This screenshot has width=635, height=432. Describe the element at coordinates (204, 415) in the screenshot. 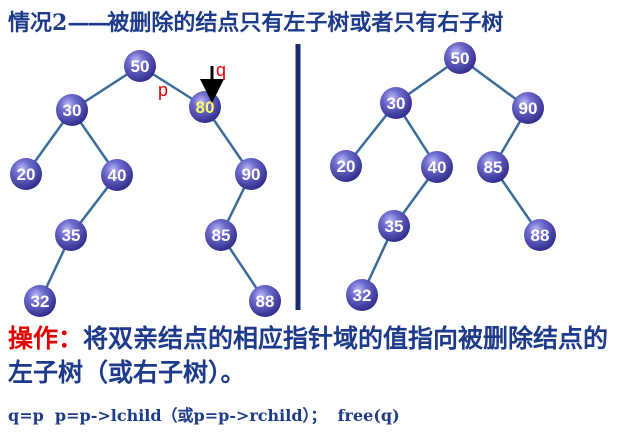

I see `code-statement: q=p p=p->lchild（或p=p->rchild）； free(q)` at that location.